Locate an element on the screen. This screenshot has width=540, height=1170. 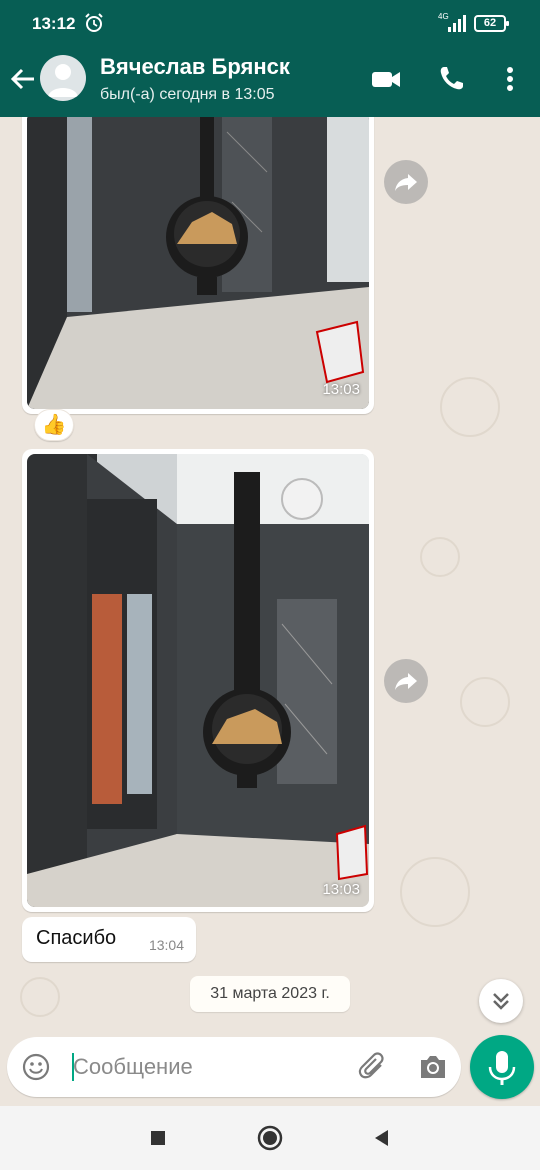
mic-icon is located at coordinates (502, 1068).